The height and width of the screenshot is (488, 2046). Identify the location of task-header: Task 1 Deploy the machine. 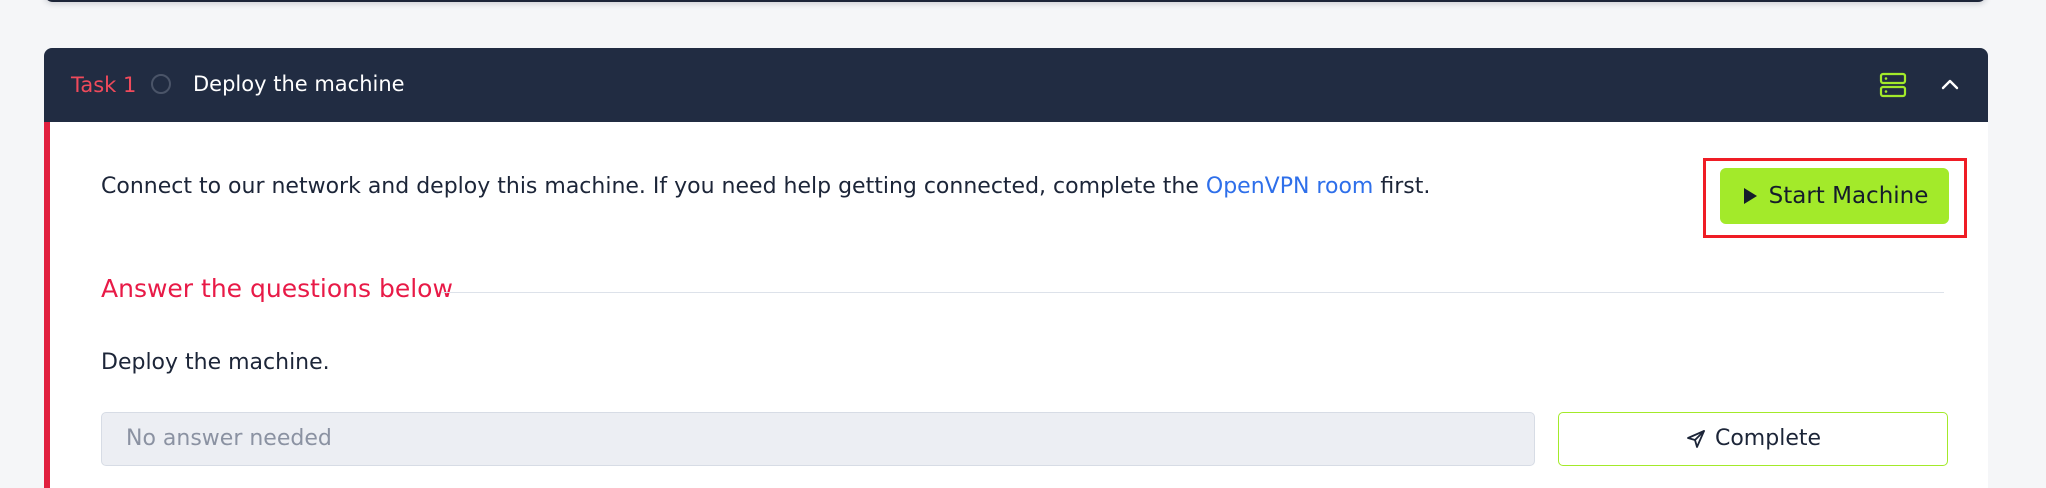
(1016, 85).